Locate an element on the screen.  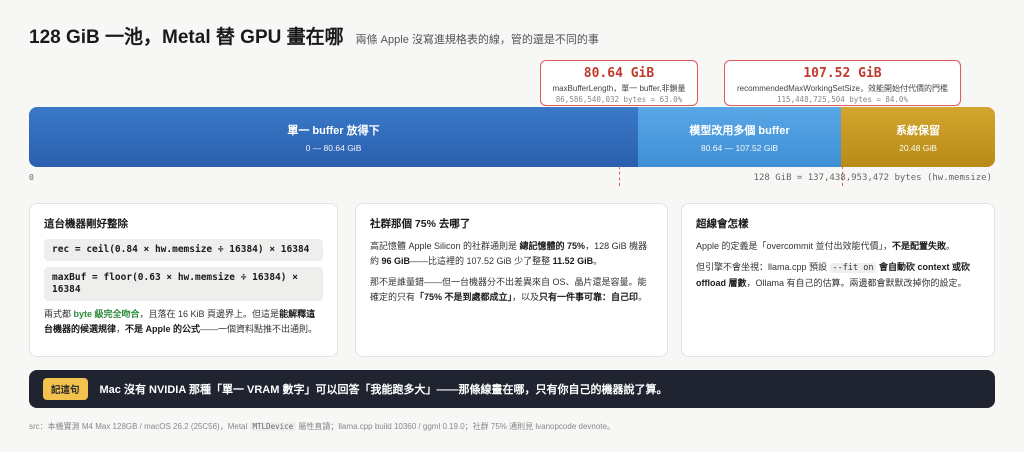
card-body-1: Apple 的定義是「overcommit 並付出效能代價」，不是配置失敗。 is located at coordinates (826, 246).